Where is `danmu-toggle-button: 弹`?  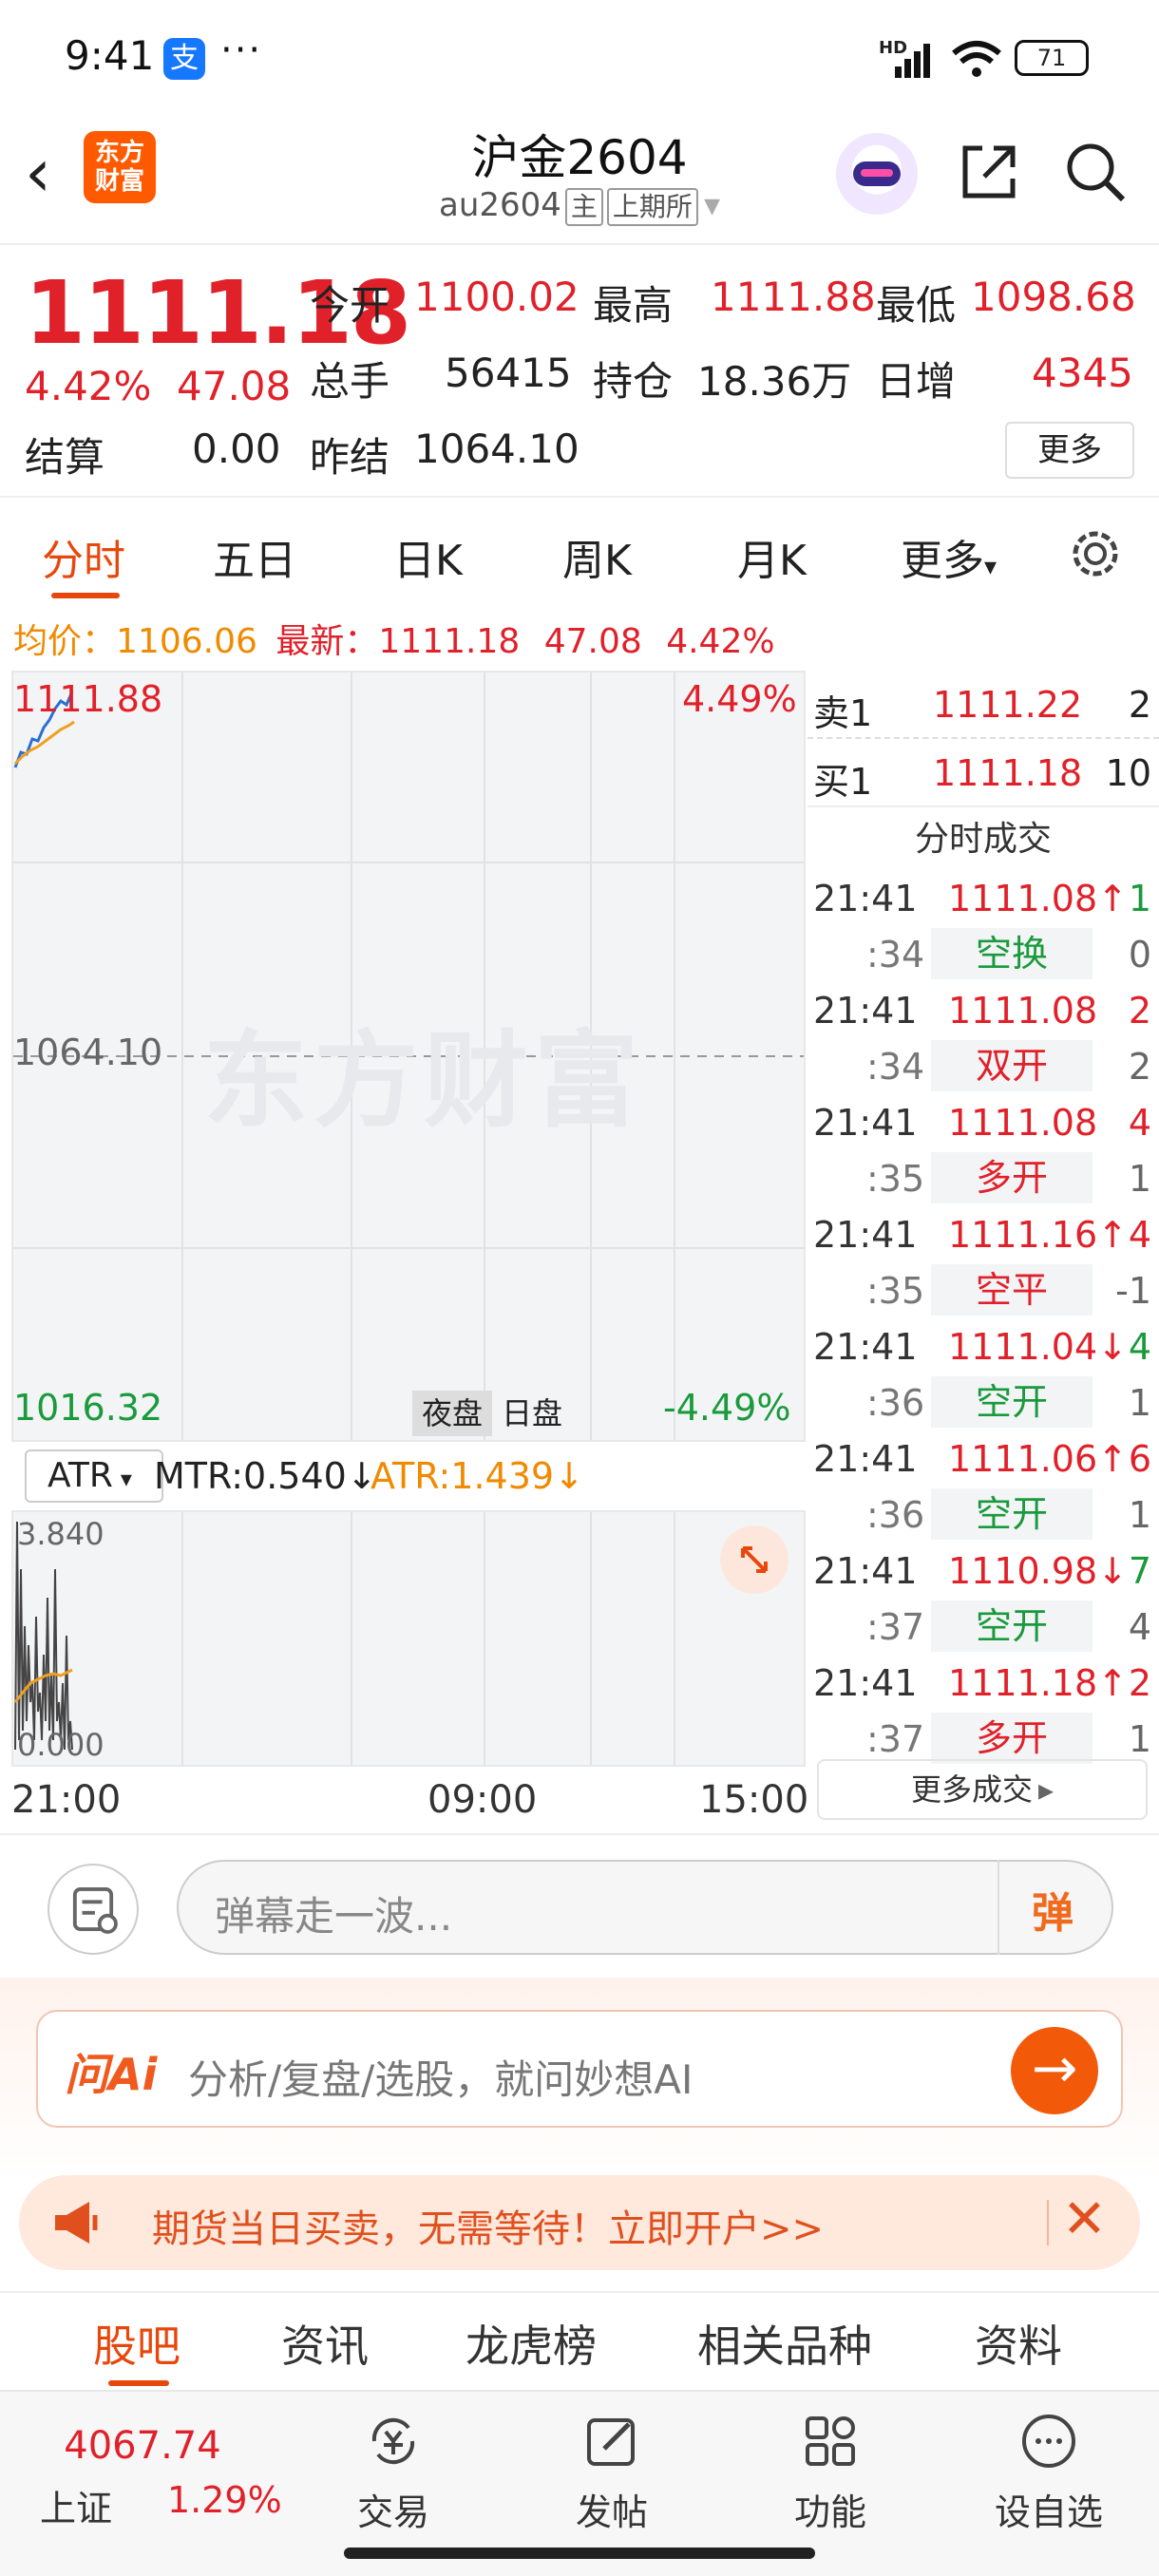
danmu-toggle-button: 弹 is located at coordinates (1055, 1907).